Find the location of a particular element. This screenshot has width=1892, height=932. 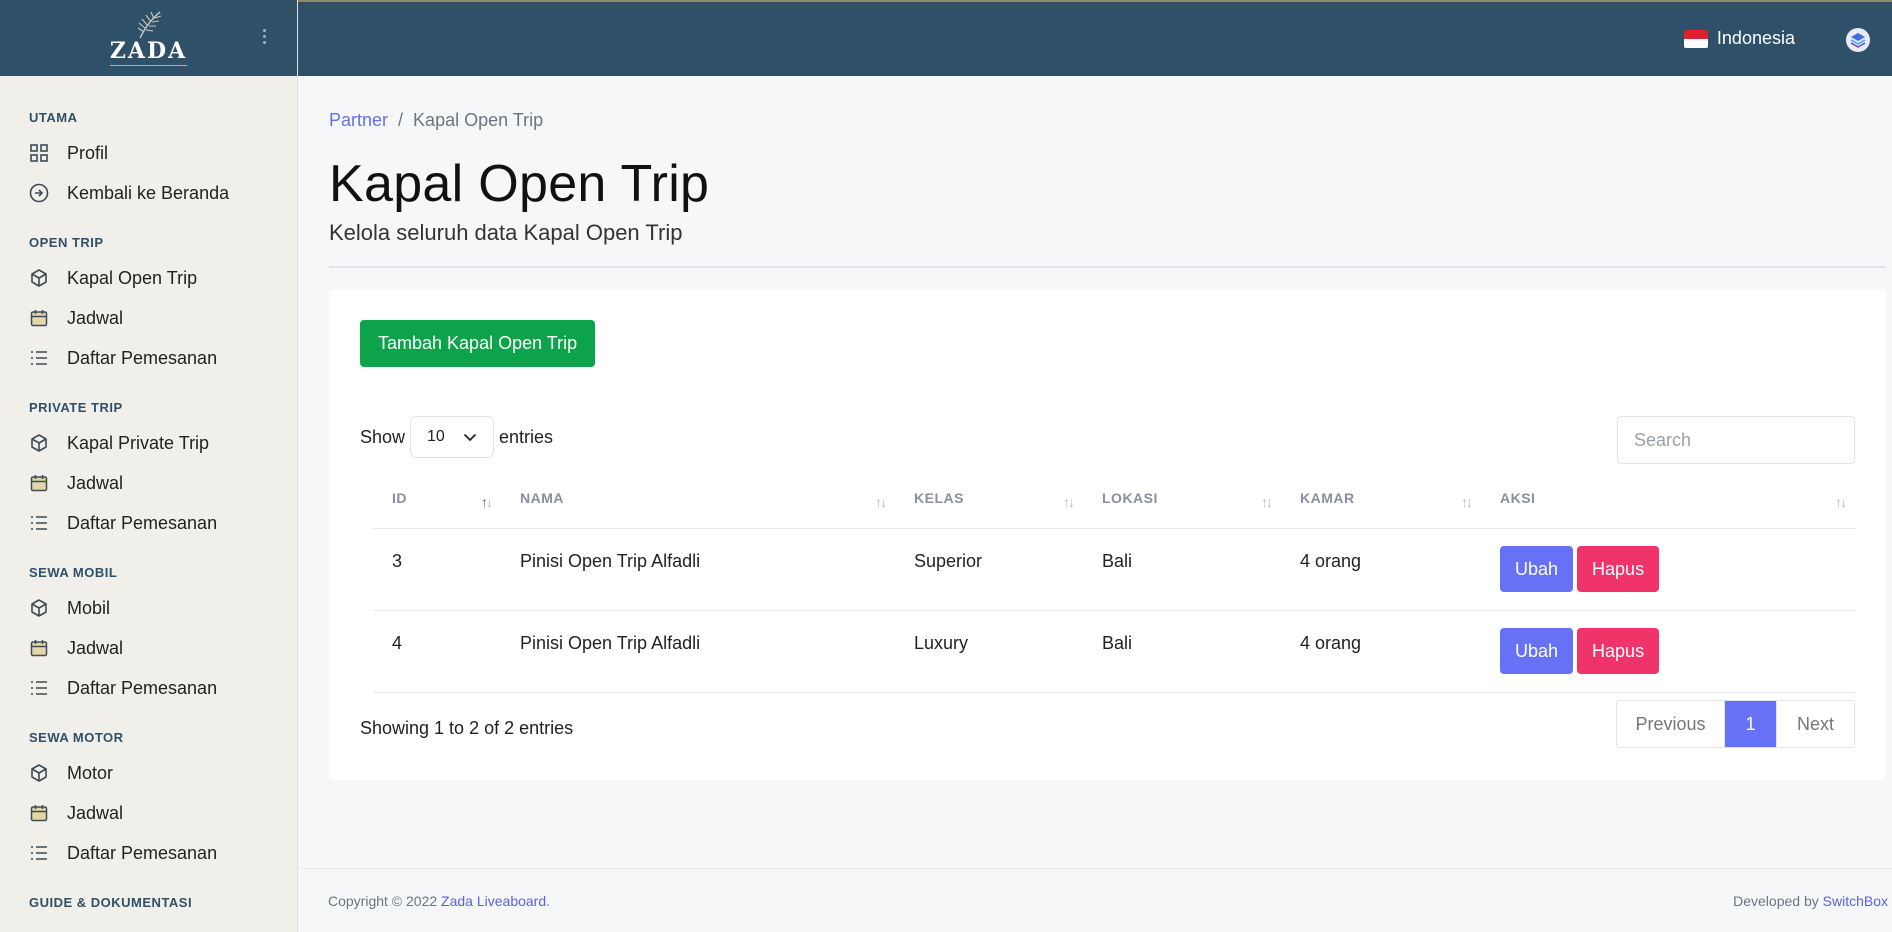

nav-heading: PRIVATE TRIP is located at coordinates (76, 407).